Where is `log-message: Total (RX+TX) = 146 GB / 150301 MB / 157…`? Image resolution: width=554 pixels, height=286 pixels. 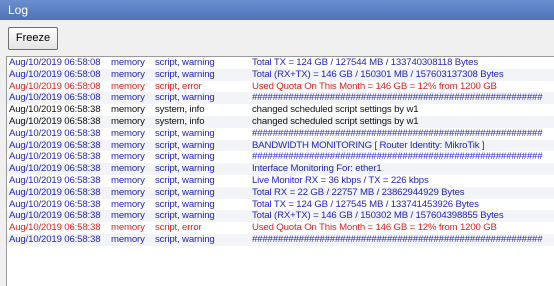 log-message: Total (RX+TX) = 146 GB / 150301 MB / 157… is located at coordinates (378, 74).